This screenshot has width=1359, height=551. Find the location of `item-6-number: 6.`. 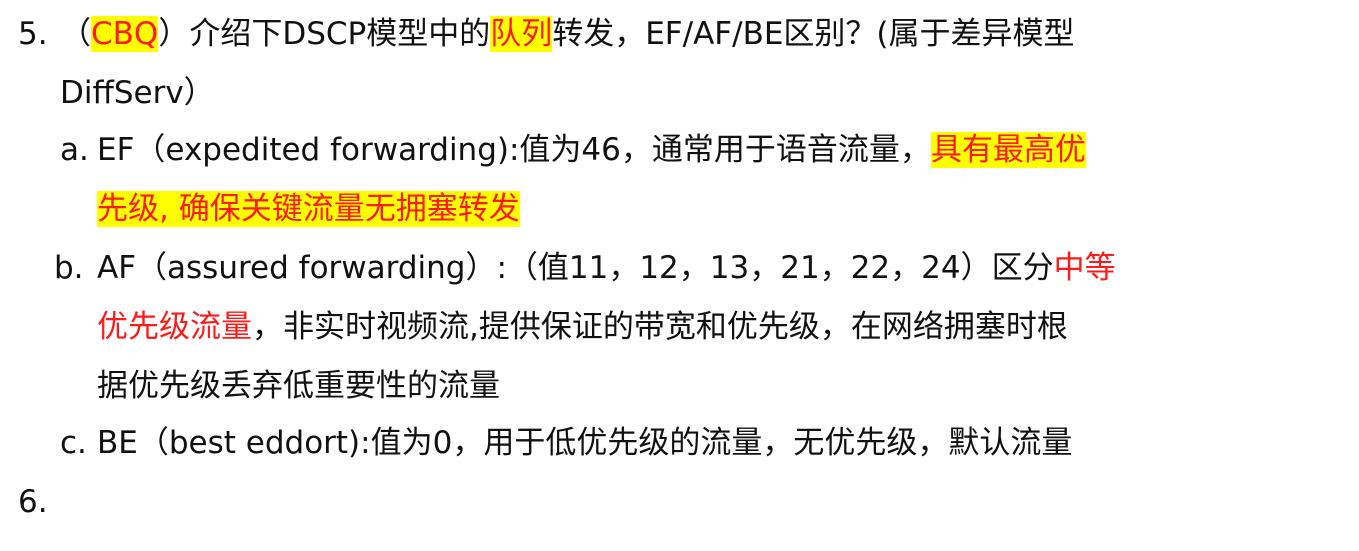

item-6-number: 6. is located at coordinates (33, 502).